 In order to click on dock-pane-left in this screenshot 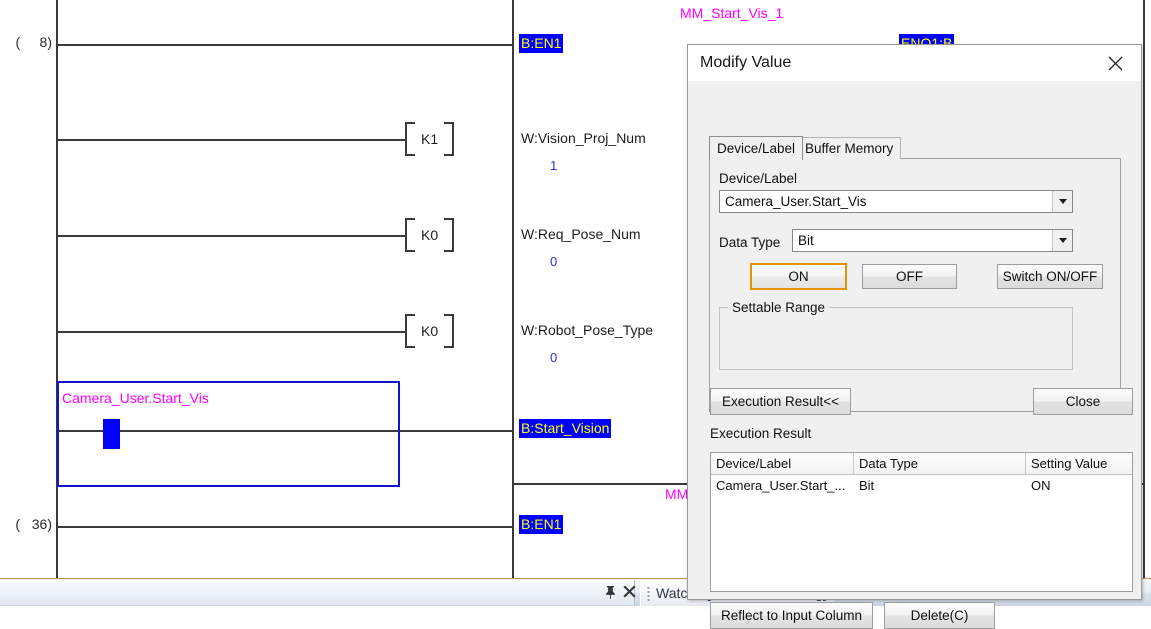, I will do `click(317, 592)`.